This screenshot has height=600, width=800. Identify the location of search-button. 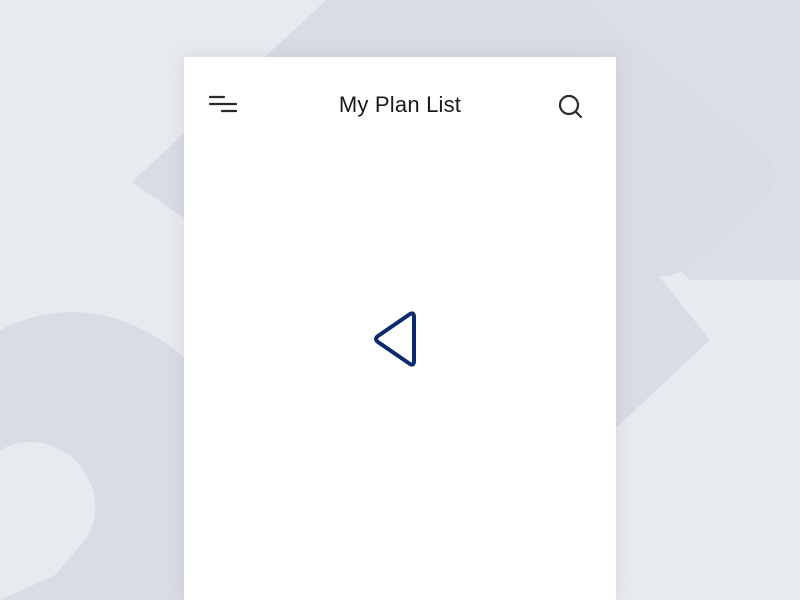
(571, 107).